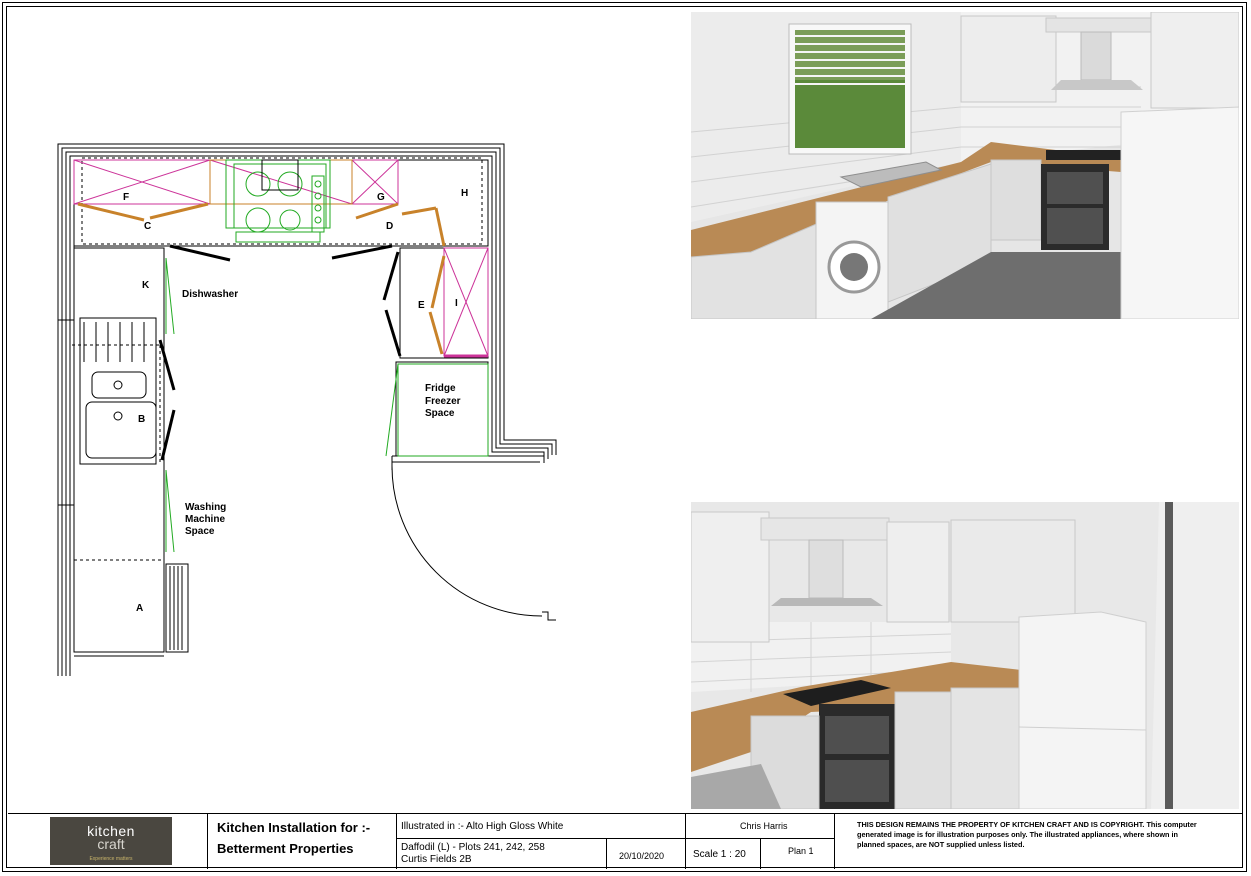 This screenshot has height=876, width=1251. Describe the element at coordinates (440, 413) in the screenshot. I see `label-fridge-3: Space` at that location.